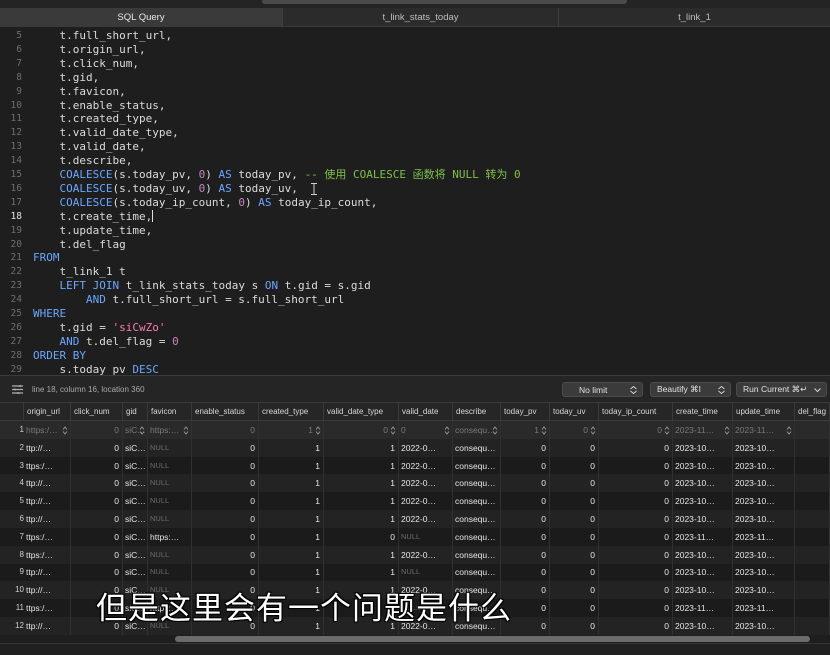 This screenshot has height=655, width=830. Describe the element at coordinates (415, 245) in the screenshot. I see `code-line: 20 t.del_flag` at that location.